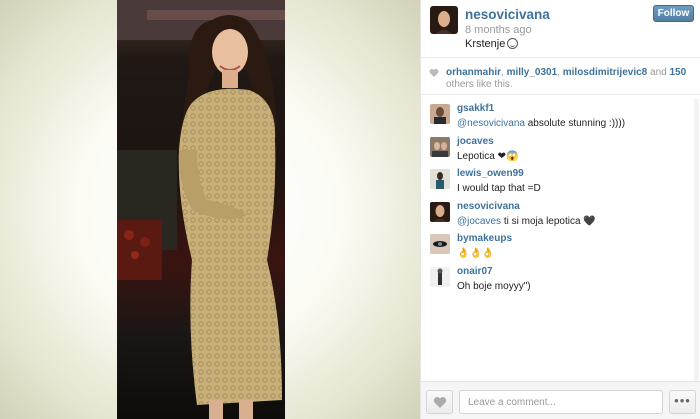 Image resolution: width=700 pixels, height=419 pixels. I want to click on commenter-username: jocaves, so click(475, 141).